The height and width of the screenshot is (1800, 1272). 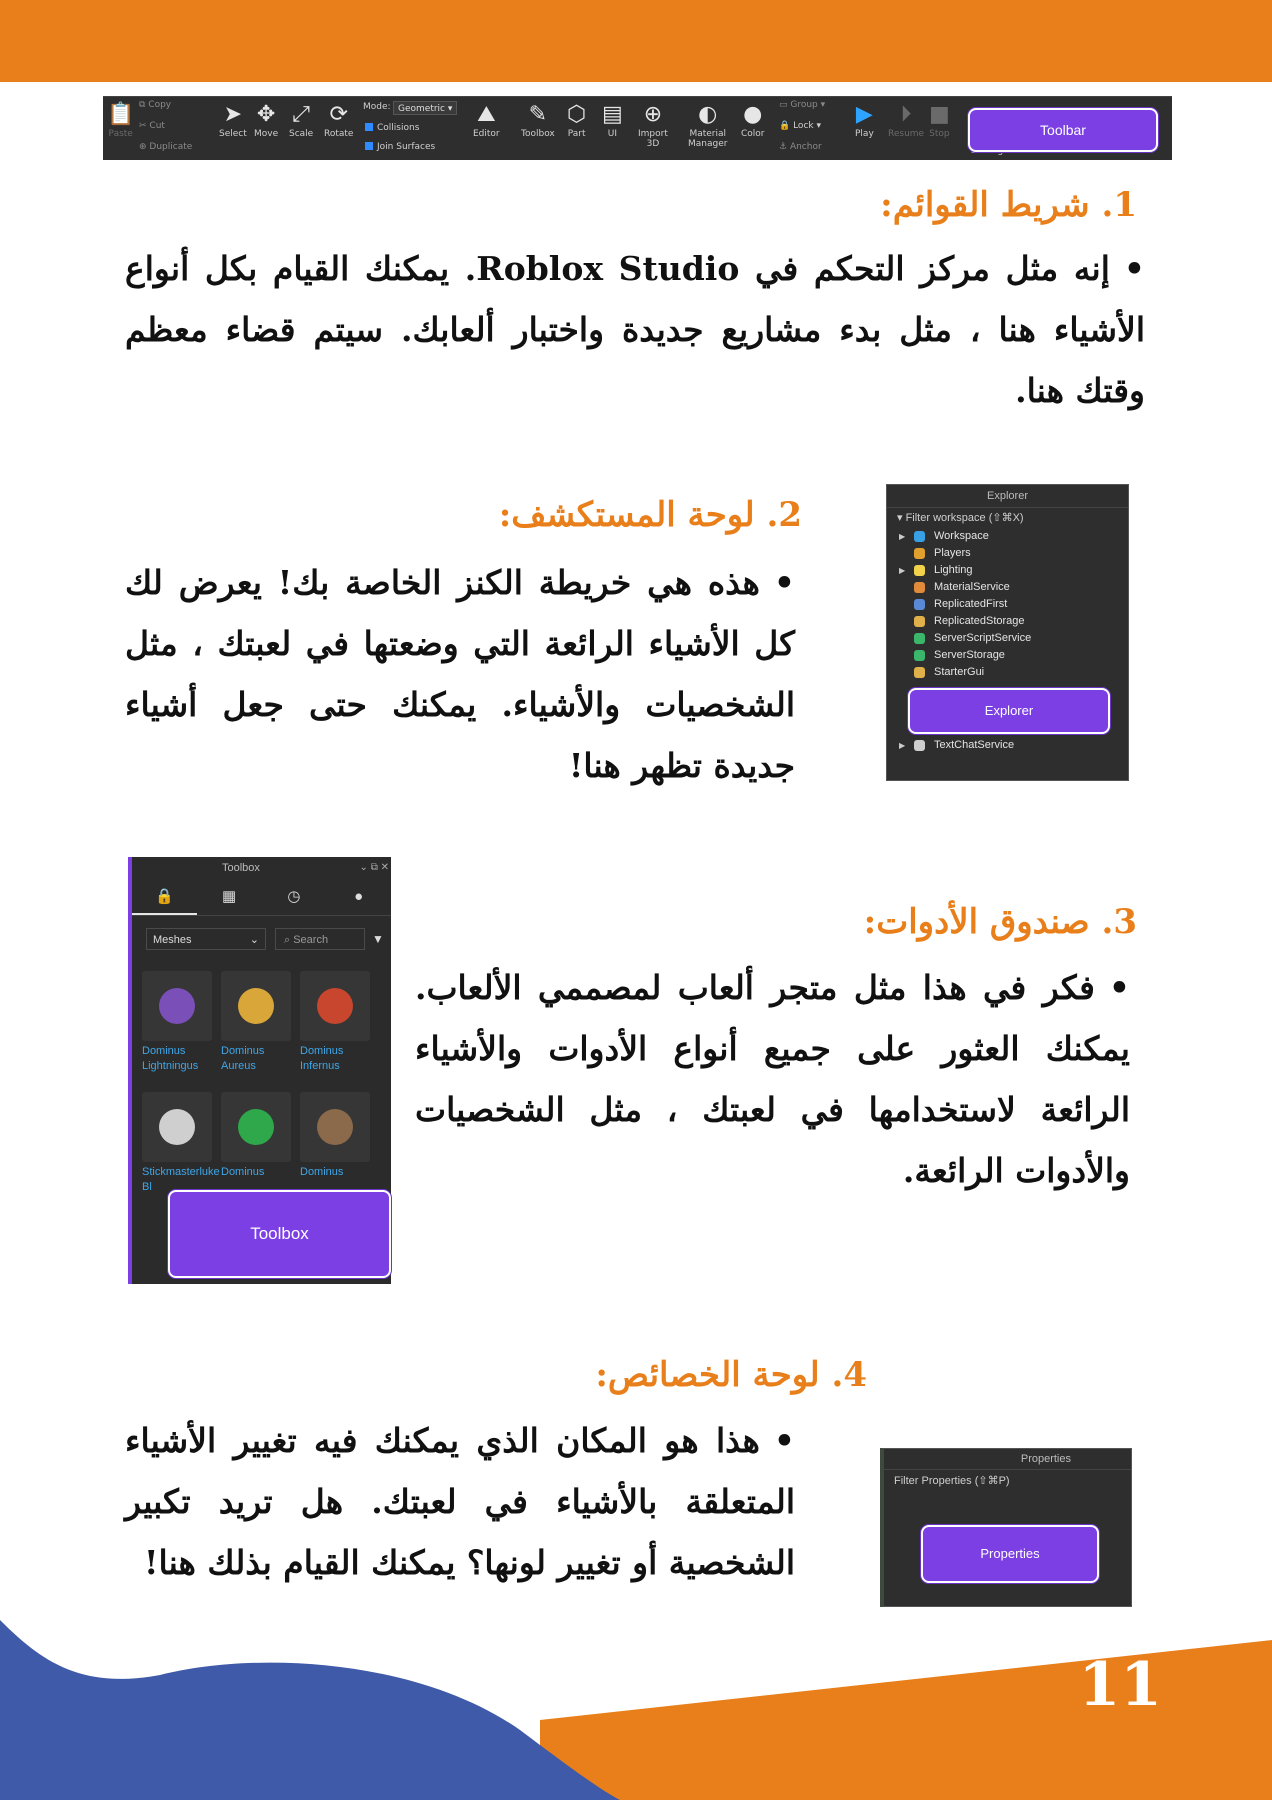 I want to click on stop-button: ■ Stop, so click(x=939, y=120).